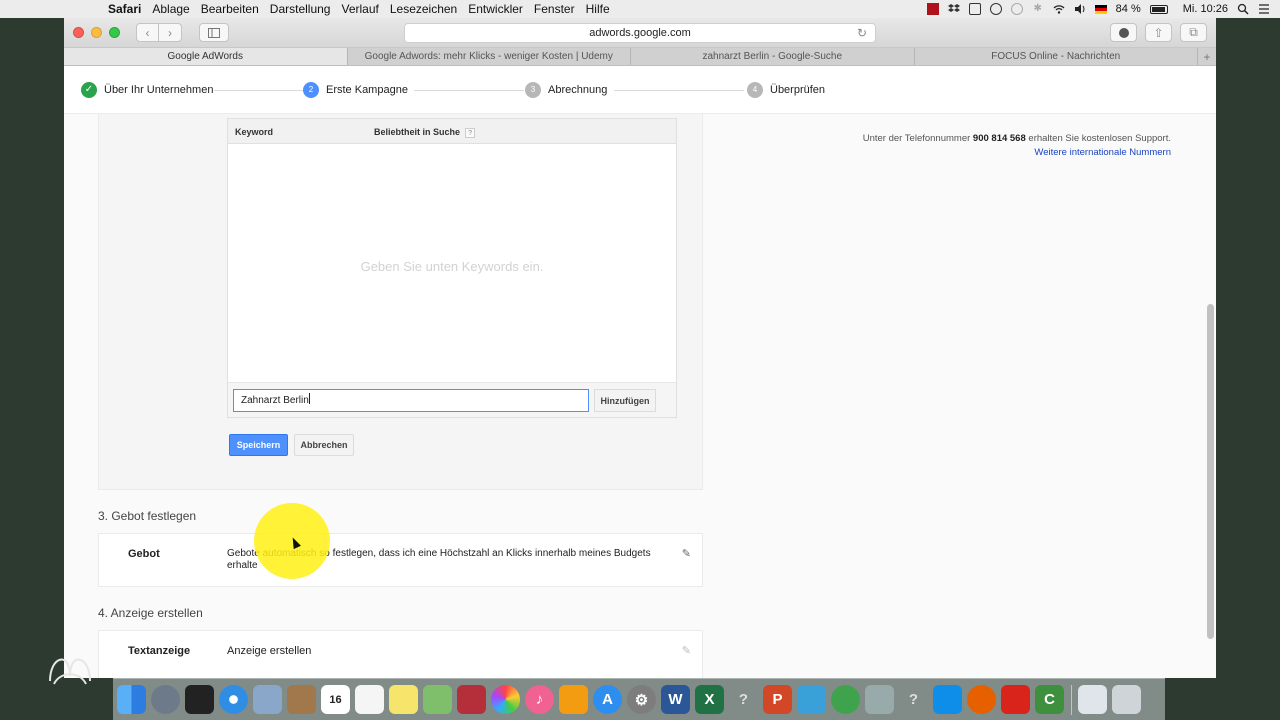 The image size is (1280, 720). What do you see at coordinates (573, 699) in the screenshot?
I see `ibooks-icon` at bounding box center [573, 699].